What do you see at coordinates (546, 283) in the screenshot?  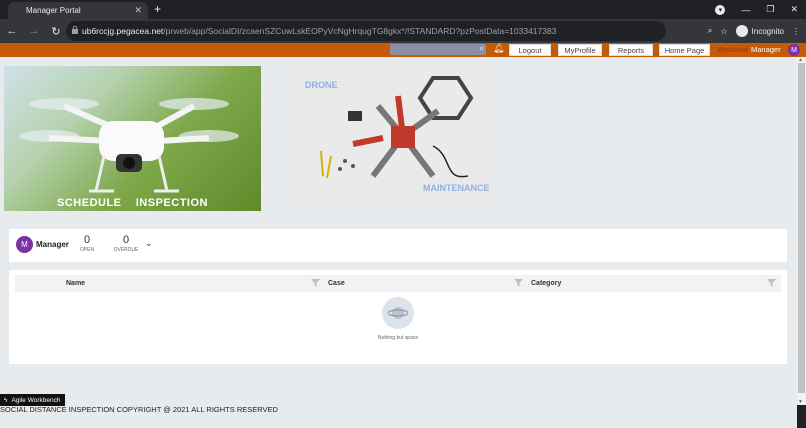 I see `column-category-header: Category` at bounding box center [546, 283].